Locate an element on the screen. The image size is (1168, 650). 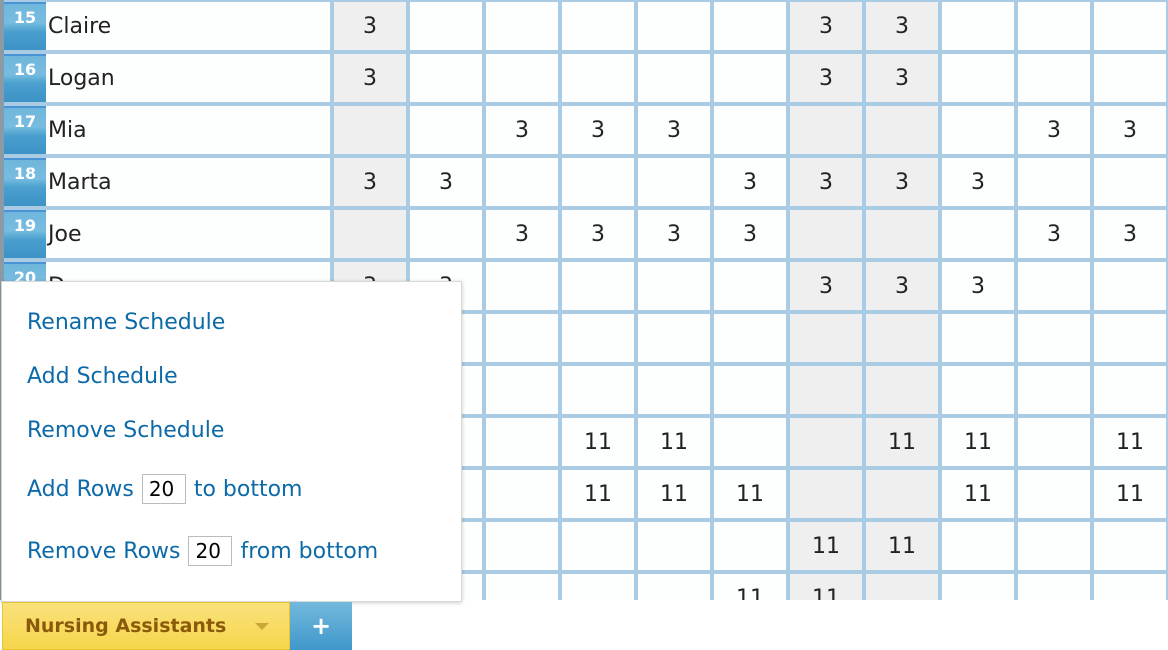
remove-rows-suffix-link: from bottom is located at coordinates (309, 551).